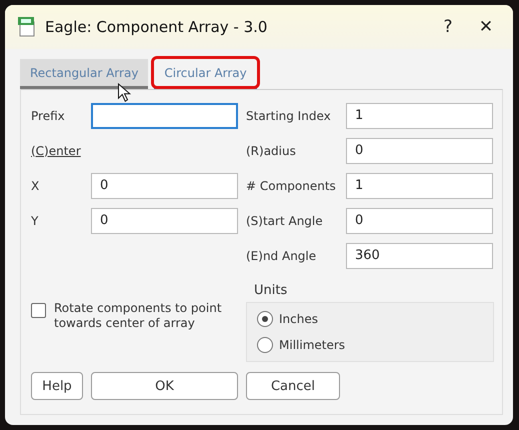 This screenshot has height=430, width=519. I want to click on field-label: Prefix, so click(48, 115).